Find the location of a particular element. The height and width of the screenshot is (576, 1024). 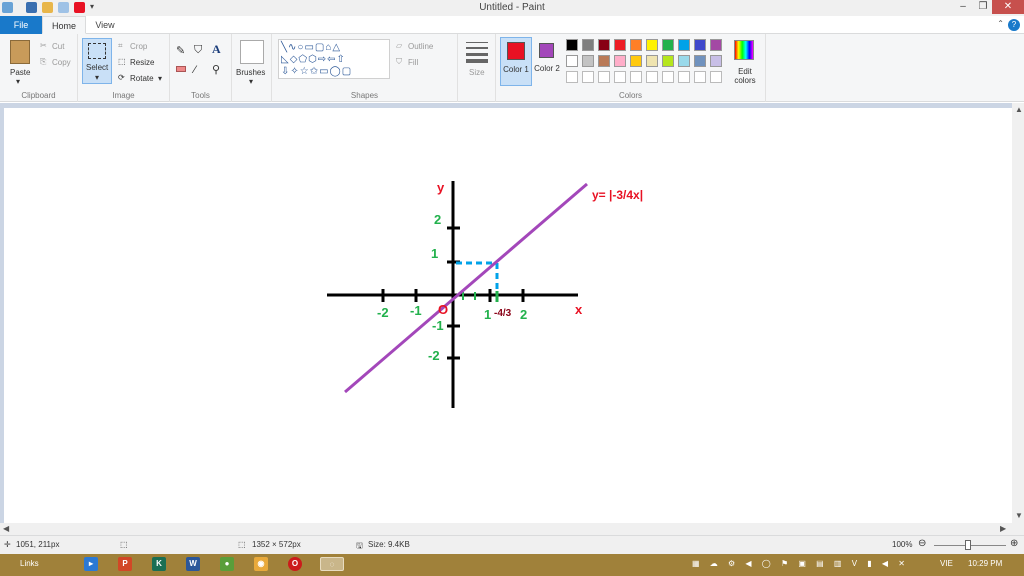

equation-label: y= |-3/4x| is located at coordinates (617, 195).